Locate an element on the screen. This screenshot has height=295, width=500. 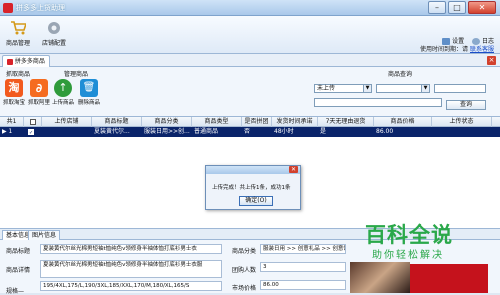
col-header-index: 共1 is located at coordinates (12, 122).